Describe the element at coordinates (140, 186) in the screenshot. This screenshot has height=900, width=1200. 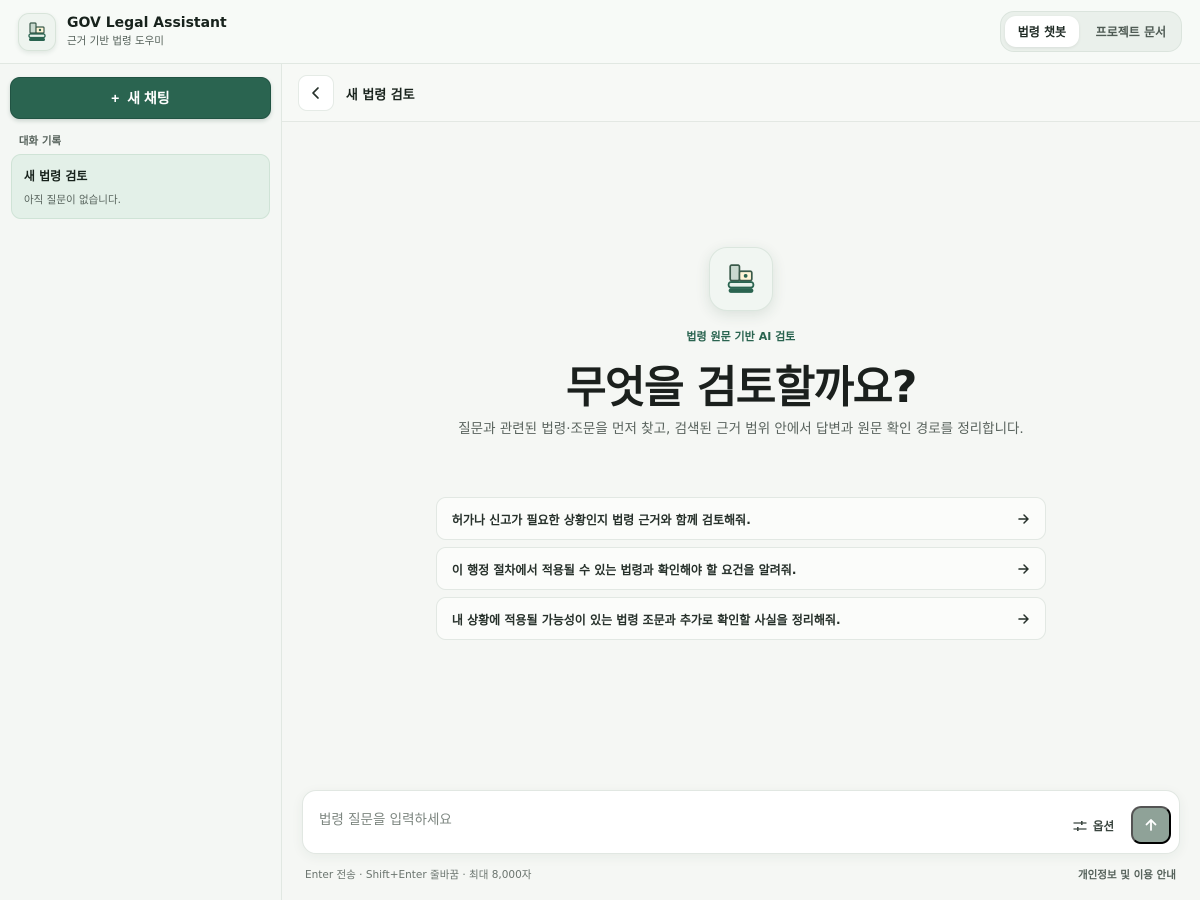
I see `history-item: 새 법령 검토 아직 질문이 없습니다.` at that location.